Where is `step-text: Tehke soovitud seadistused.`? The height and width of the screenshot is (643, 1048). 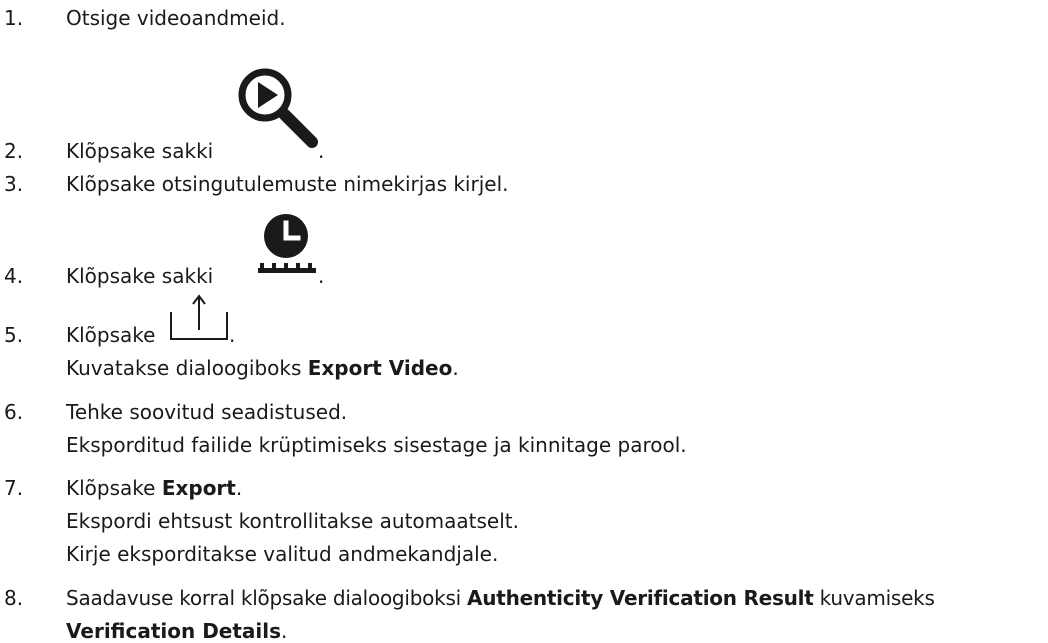
step-text: Tehke soovitud seadistused. is located at coordinates (207, 412).